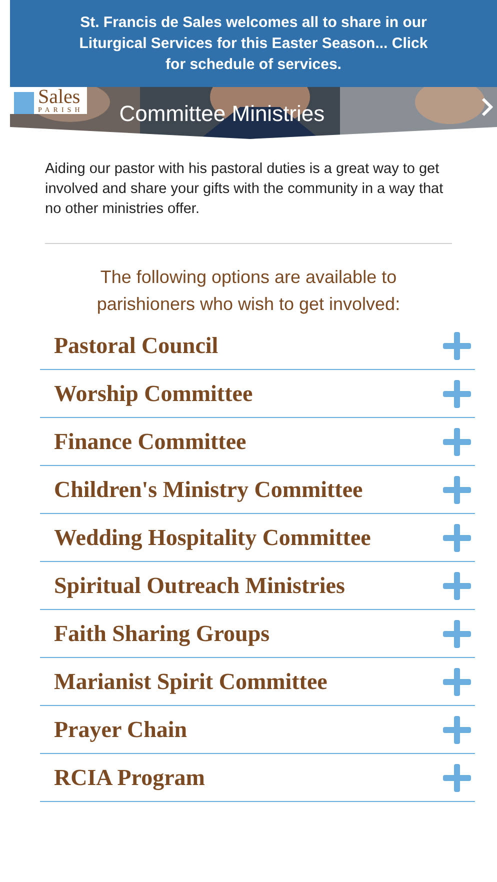 The width and height of the screenshot is (497, 882). Describe the element at coordinates (244, 189) in the screenshot. I see `intro-paragraph: Aiding our pastor with his pastoral duties is a great way to get involved and share your gifts with the community in a way that no other ministries offer.` at that location.